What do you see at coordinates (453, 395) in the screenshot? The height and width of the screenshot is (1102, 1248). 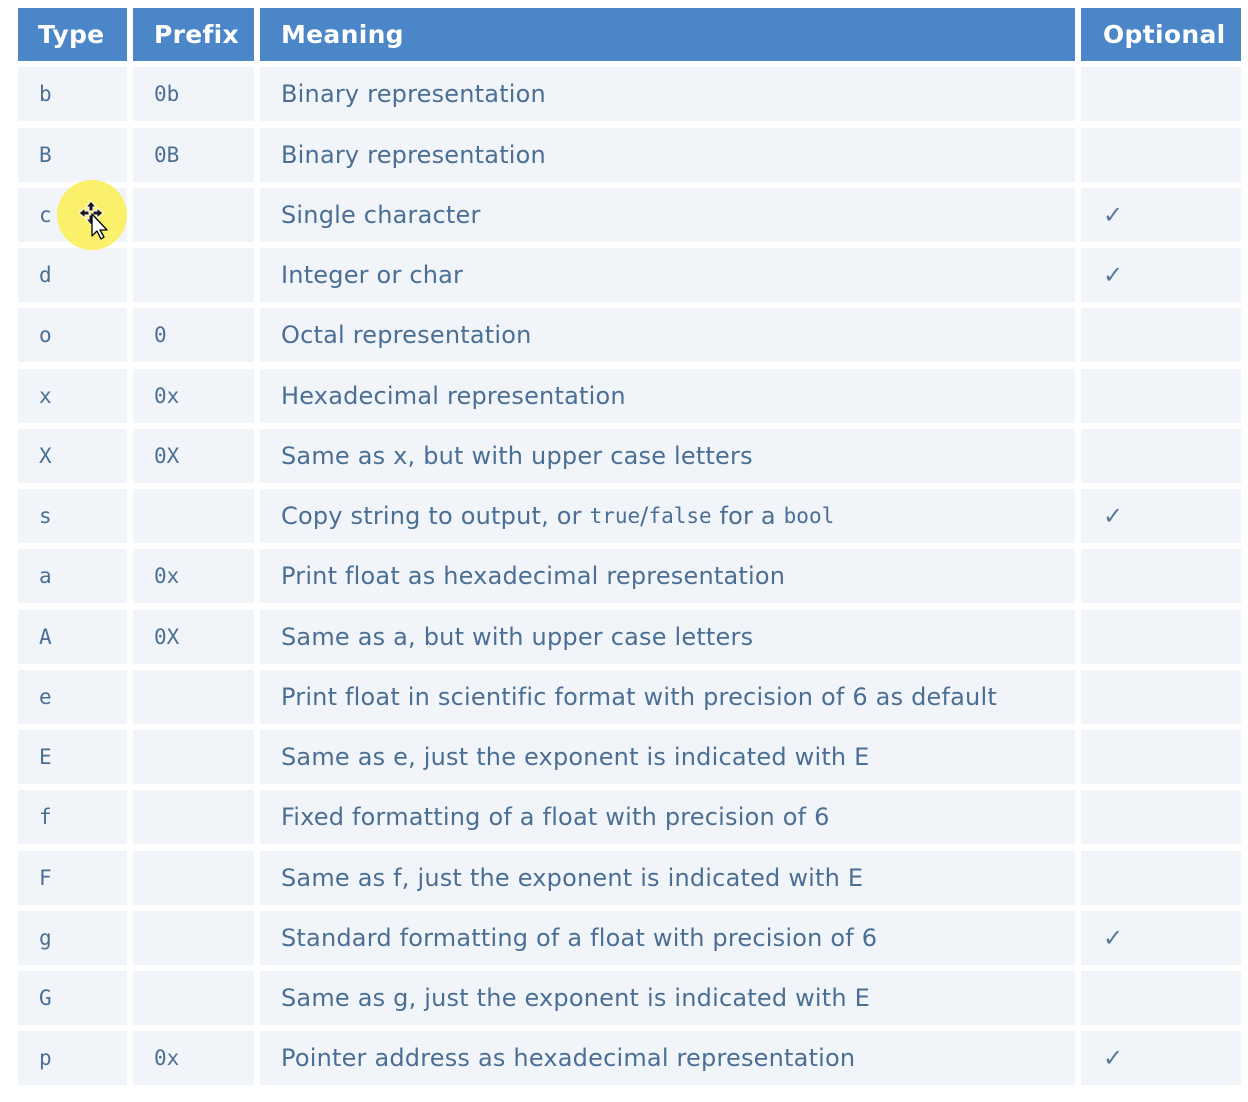 I see `meaning-text: Hexadecimal representation` at bounding box center [453, 395].